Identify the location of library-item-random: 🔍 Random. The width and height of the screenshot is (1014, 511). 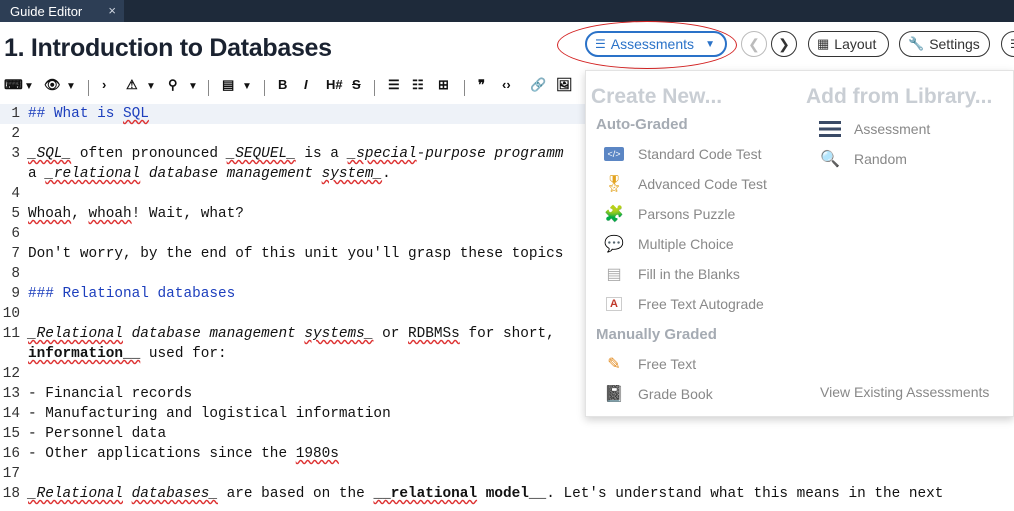
(862, 159).